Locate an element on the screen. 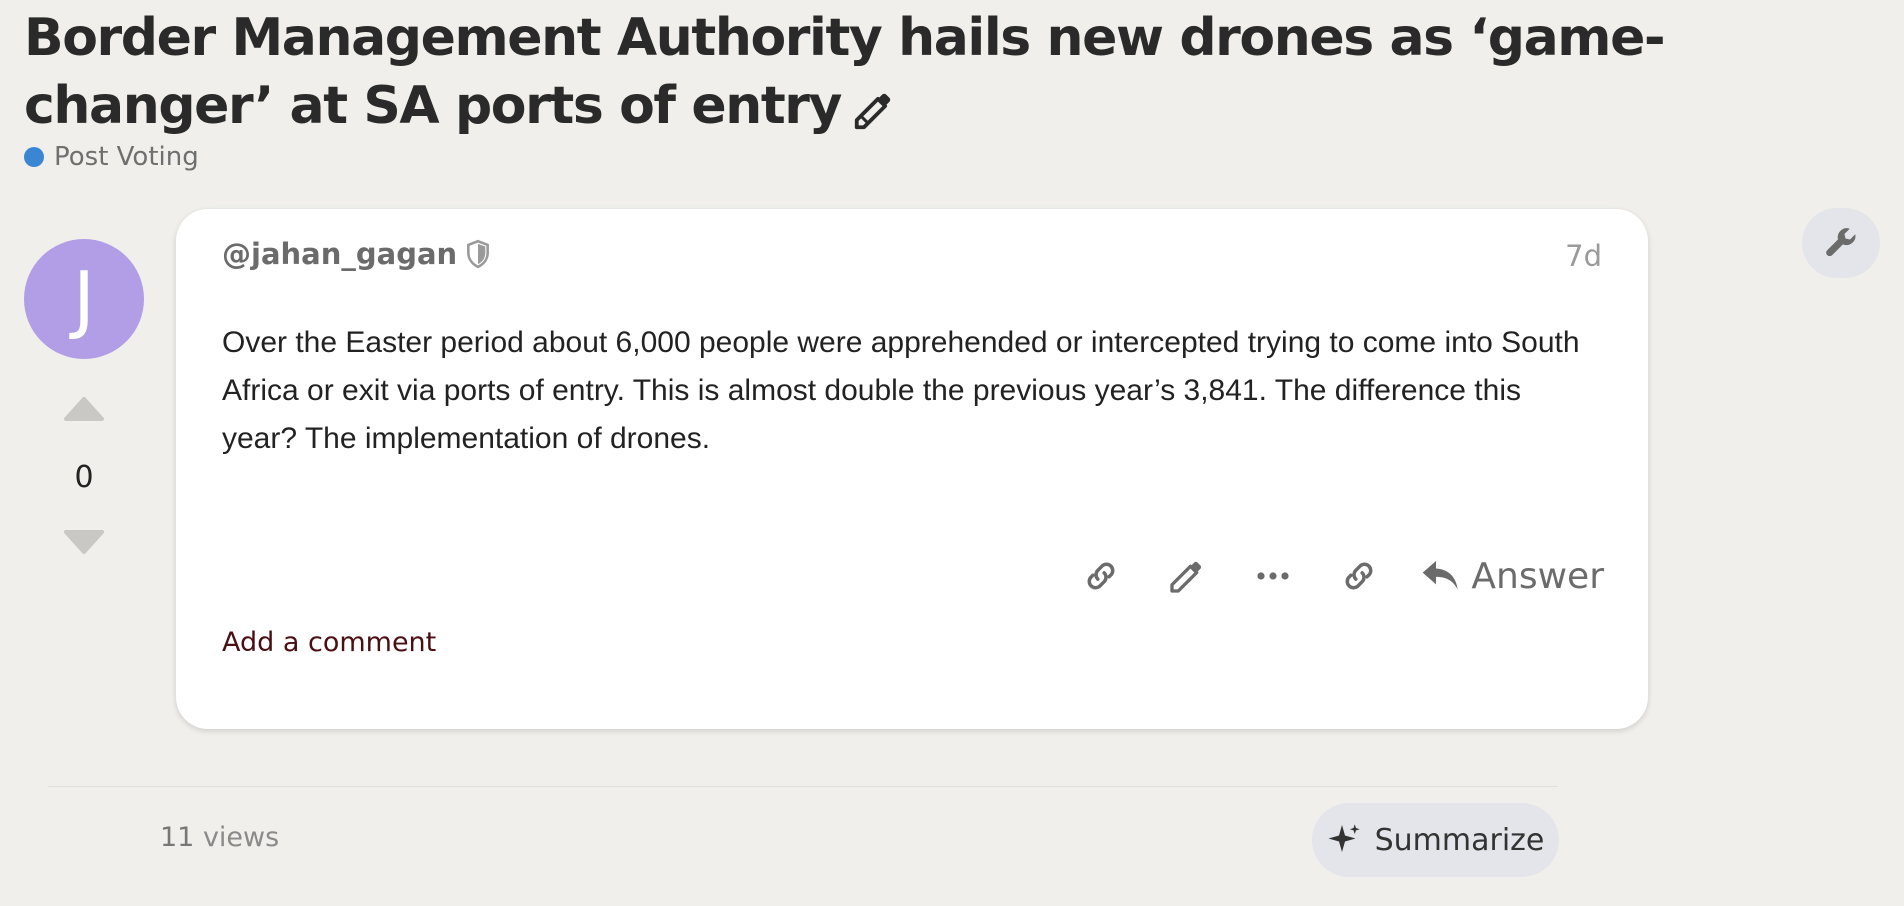  summarize-button: Summarize is located at coordinates (1435, 840).